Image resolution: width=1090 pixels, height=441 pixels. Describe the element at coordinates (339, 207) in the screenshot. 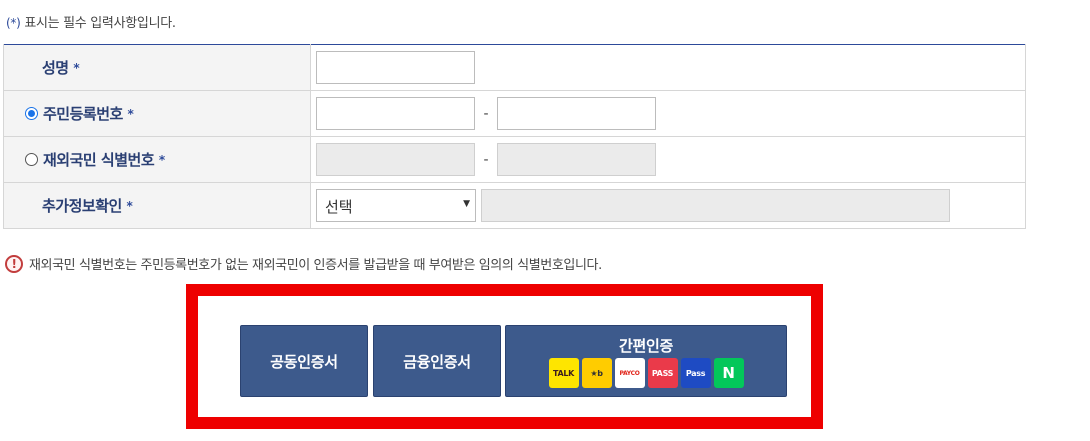

I see `select-value: 선택` at that location.